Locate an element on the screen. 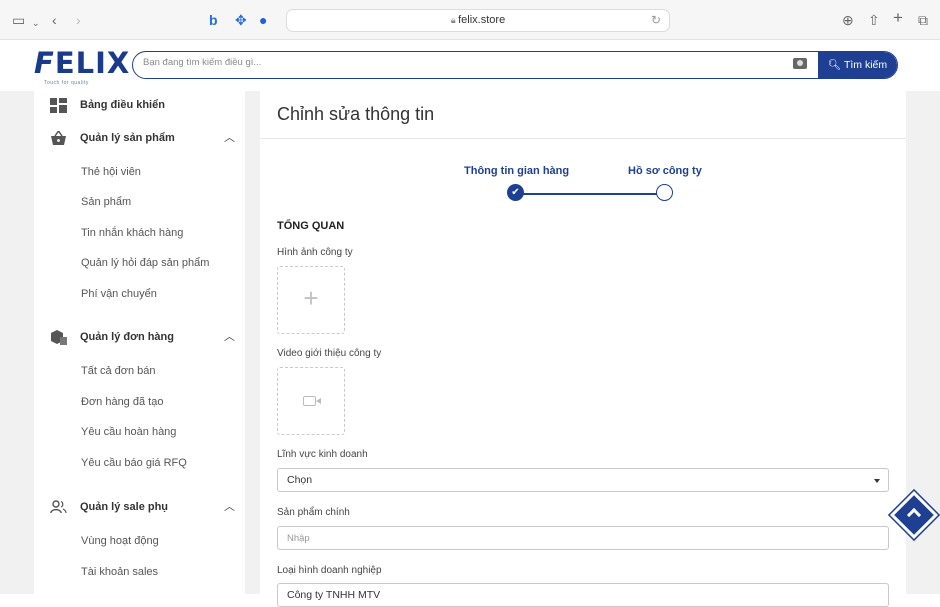 Image resolution: width=940 pixels, height=607 pixels. chevron-down-icon: ⌄ is located at coordinates (36, 23).